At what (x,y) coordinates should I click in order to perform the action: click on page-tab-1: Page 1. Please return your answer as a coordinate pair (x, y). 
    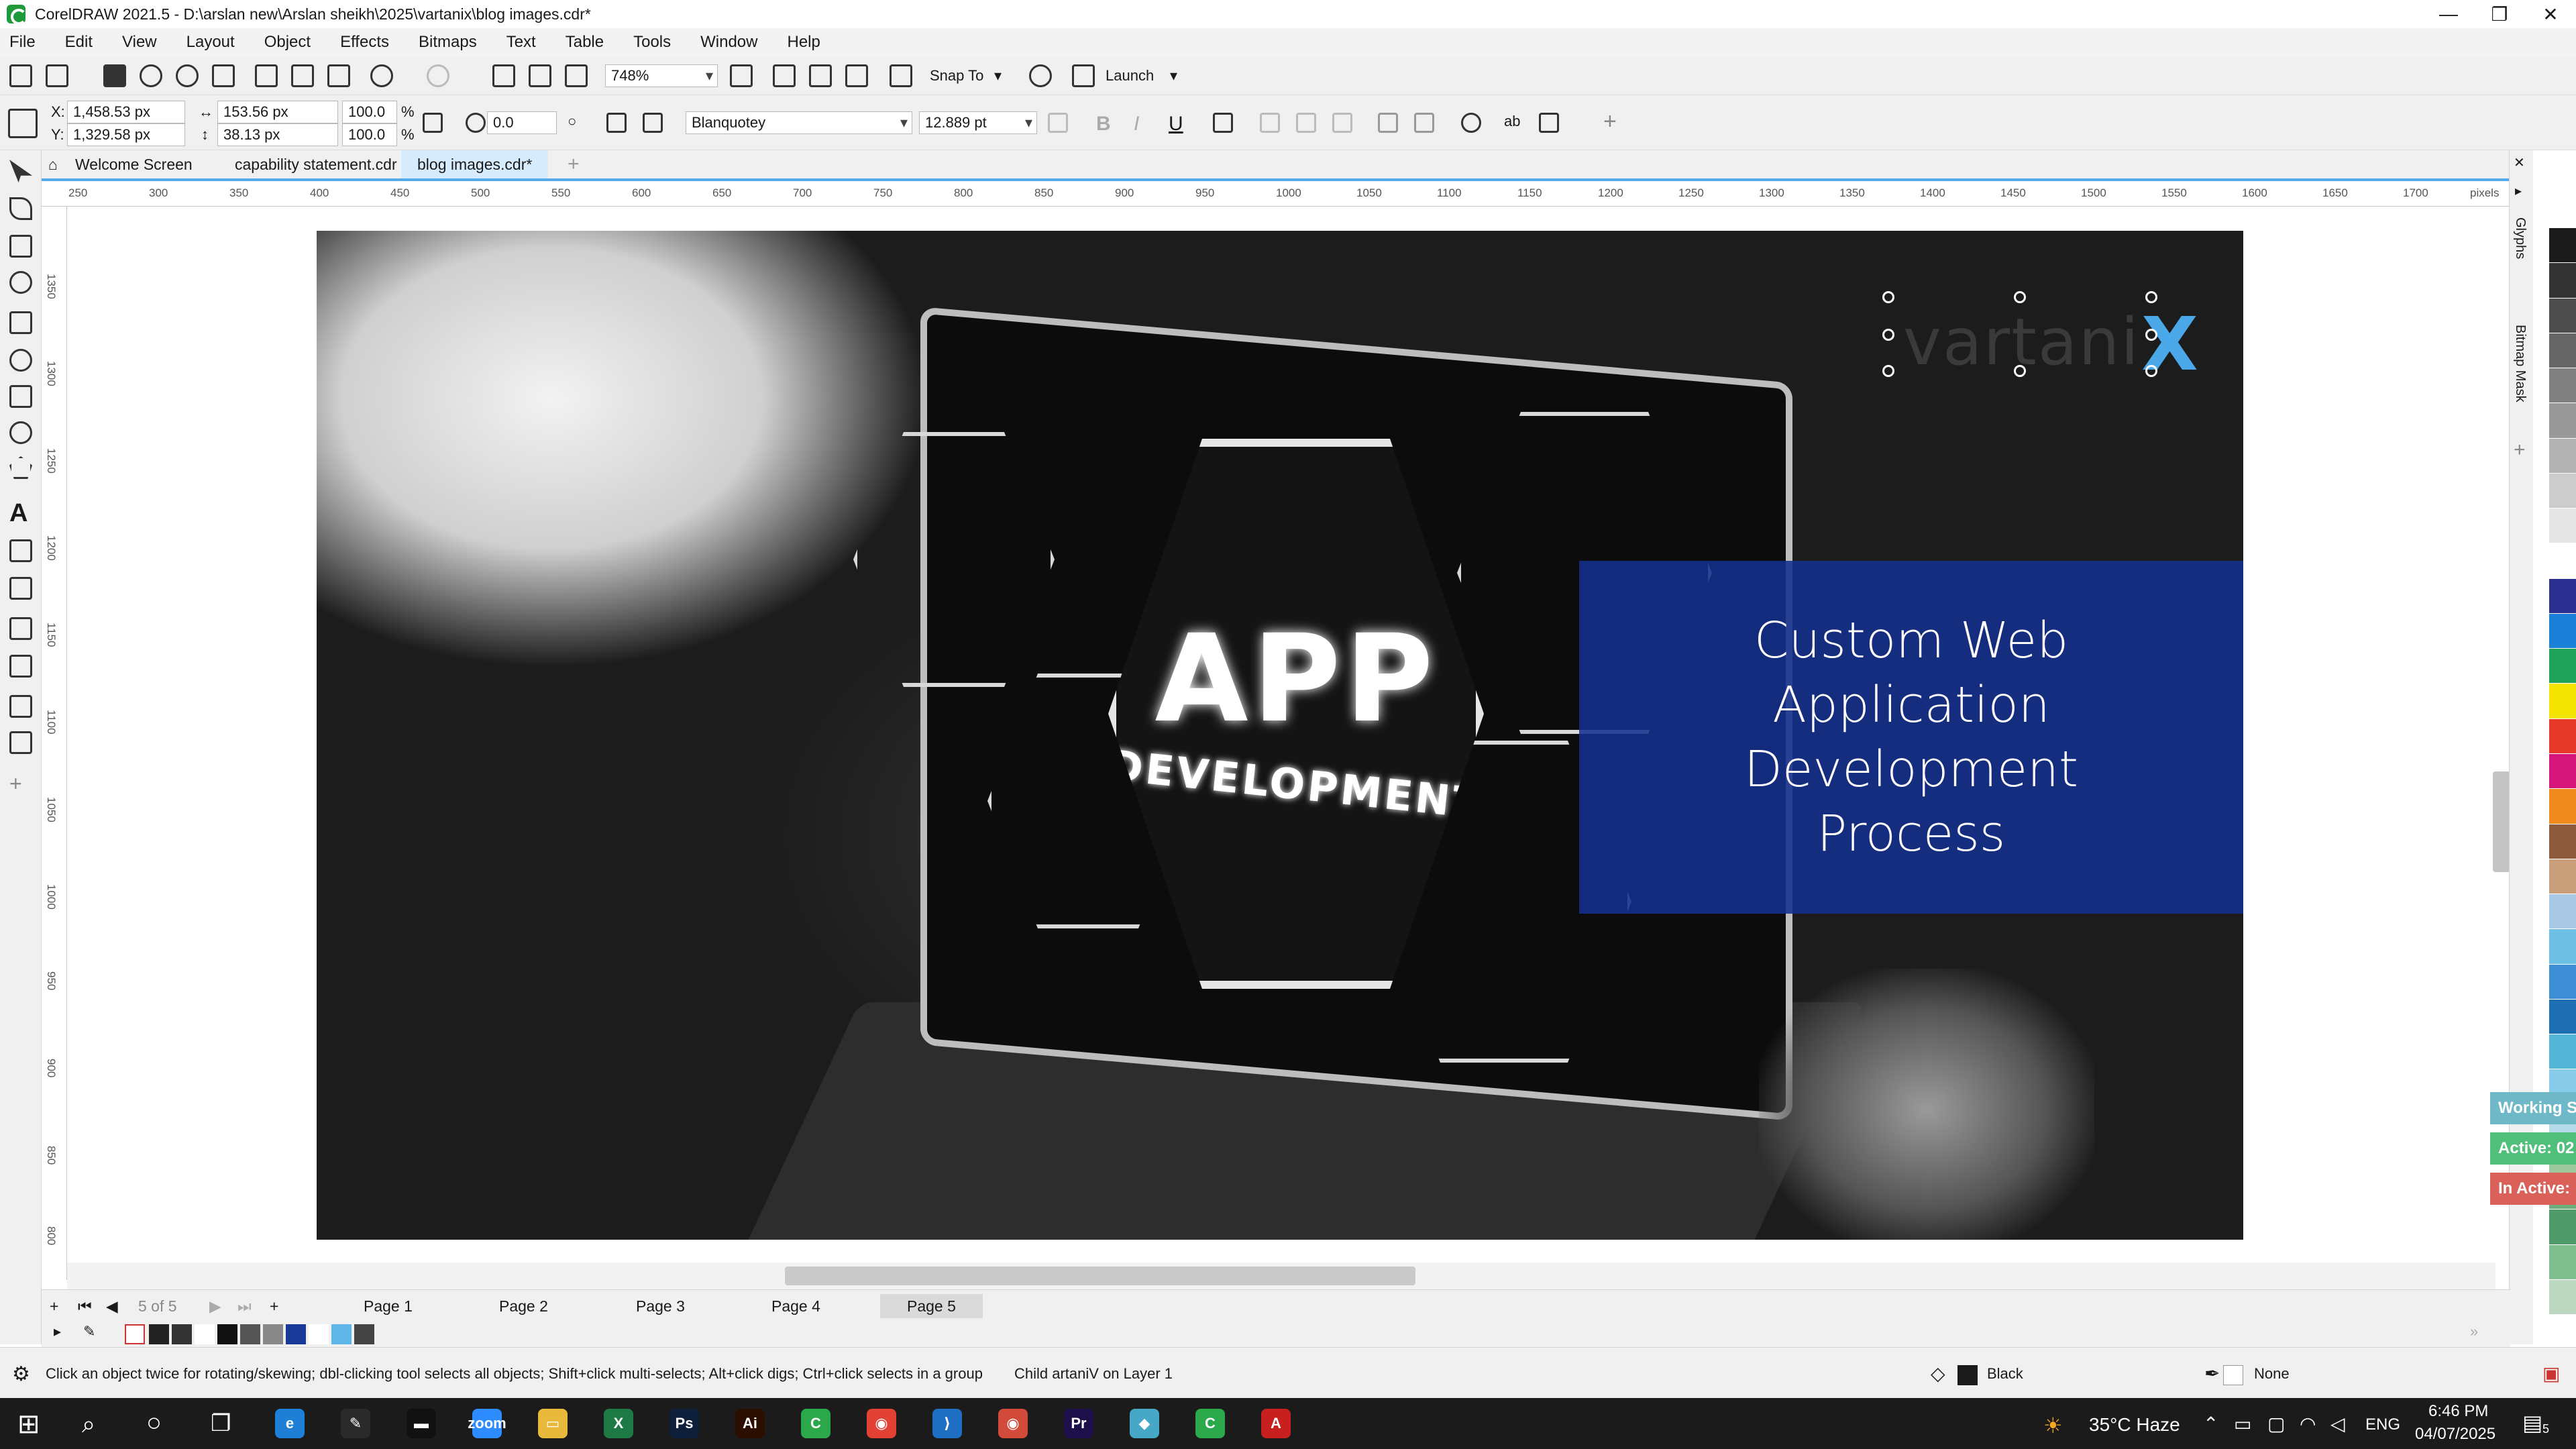
    Looking at the image, I should click on (388, 1306).